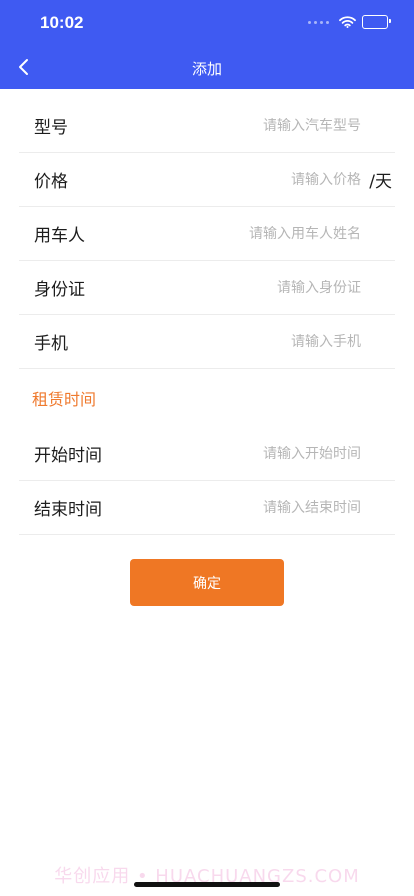 This screenshot has width=414, height=896. Describe the element at coordinates (251, 233) in the screenshot. I see `renter-name-input` at that location.